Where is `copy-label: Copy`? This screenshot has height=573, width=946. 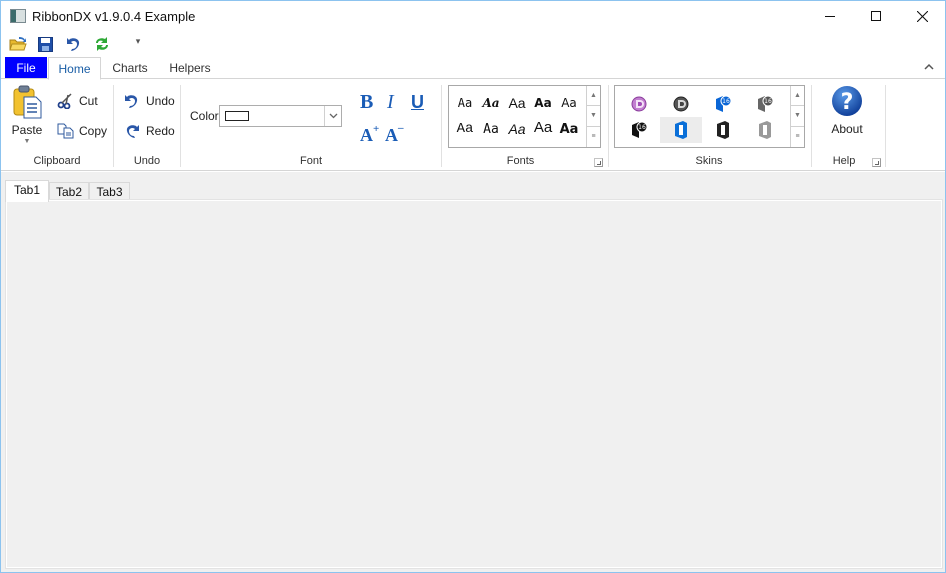
copy-label: Copy is located at coordinates (93, 131).